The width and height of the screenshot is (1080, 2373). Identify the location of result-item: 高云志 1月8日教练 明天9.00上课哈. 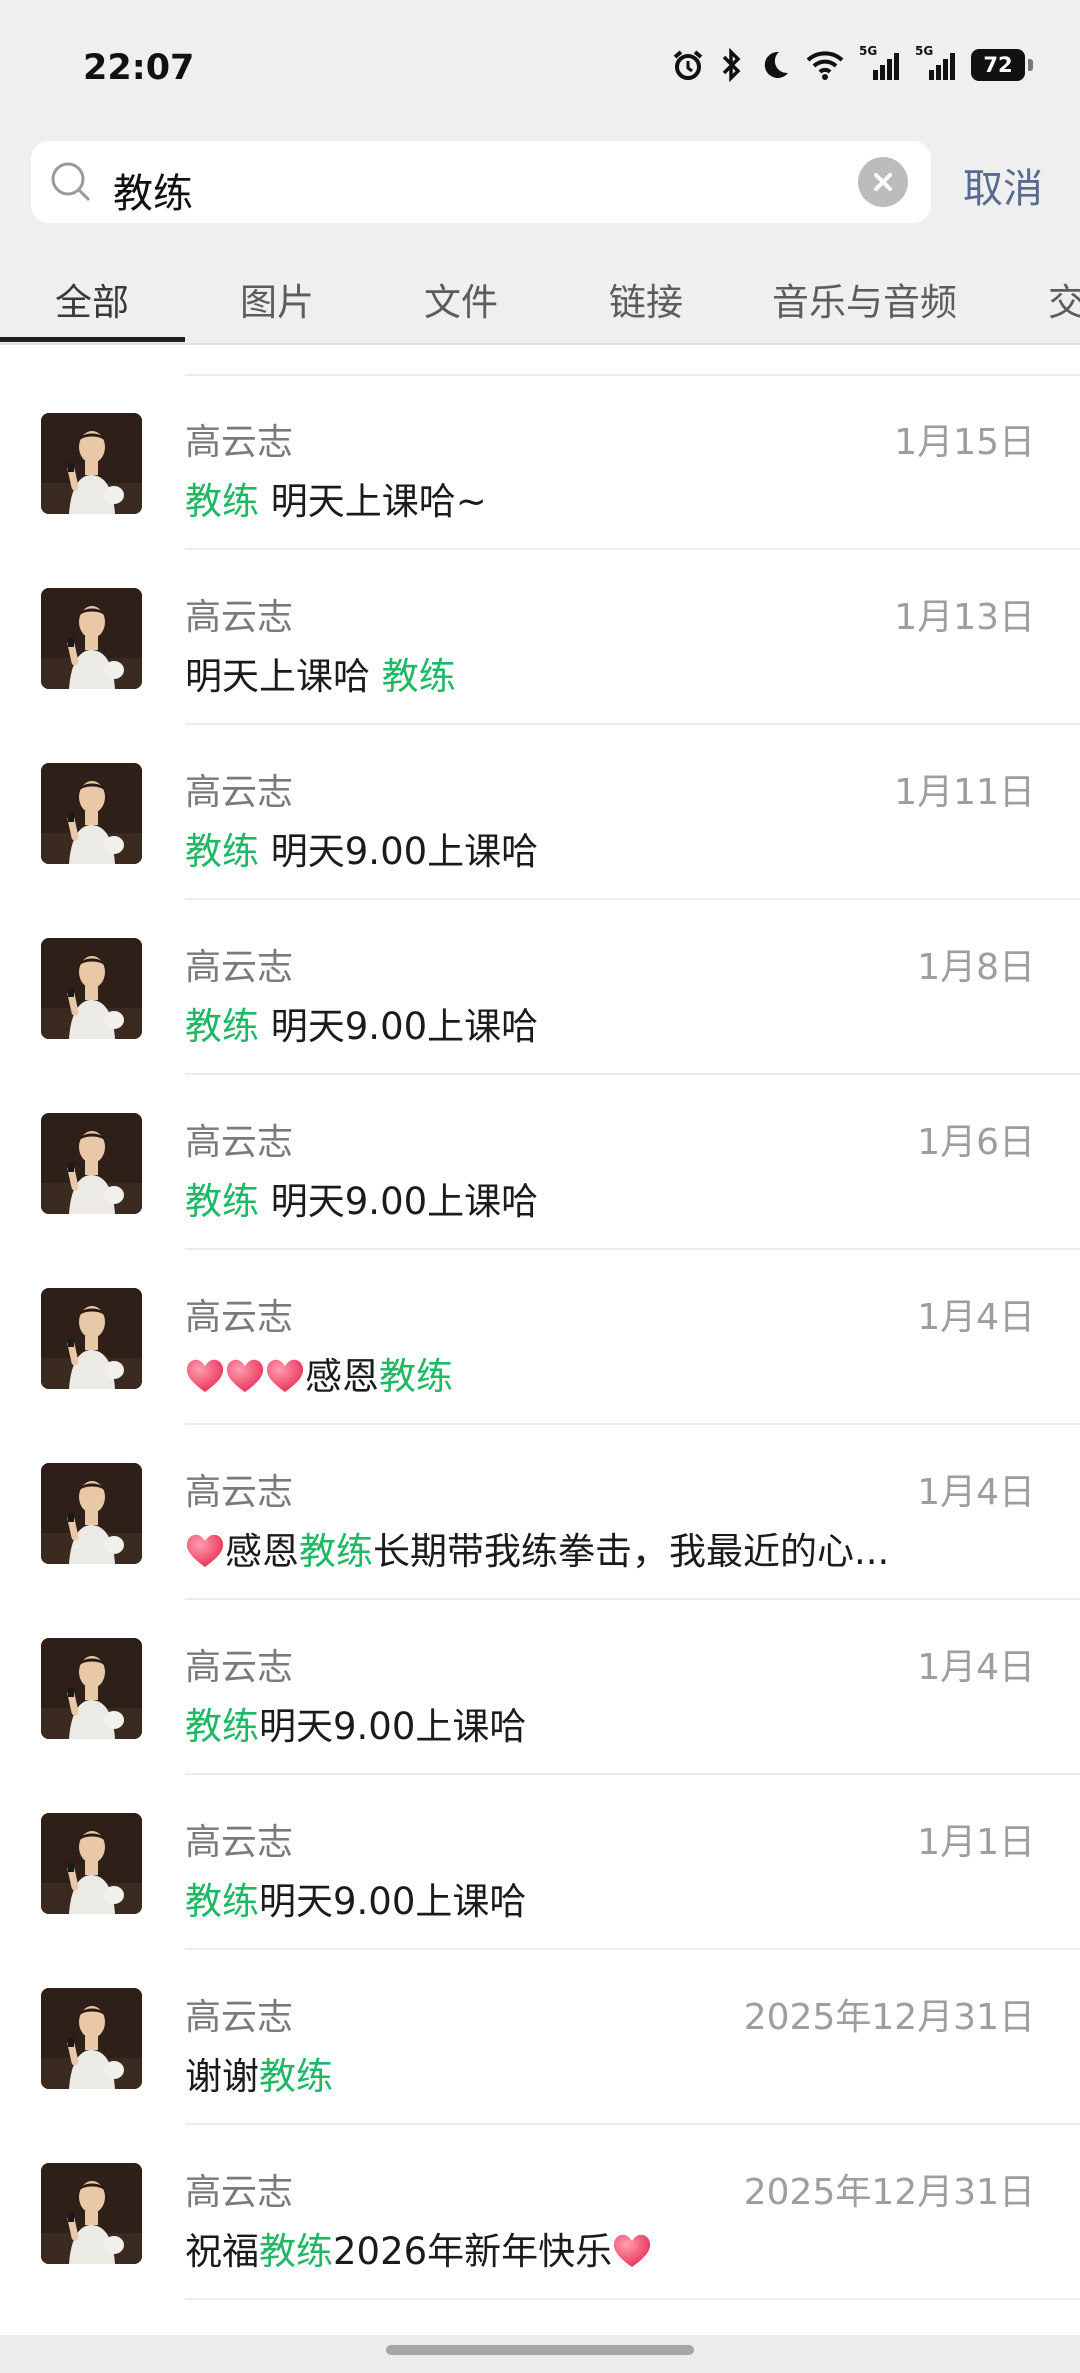
(540, 987).